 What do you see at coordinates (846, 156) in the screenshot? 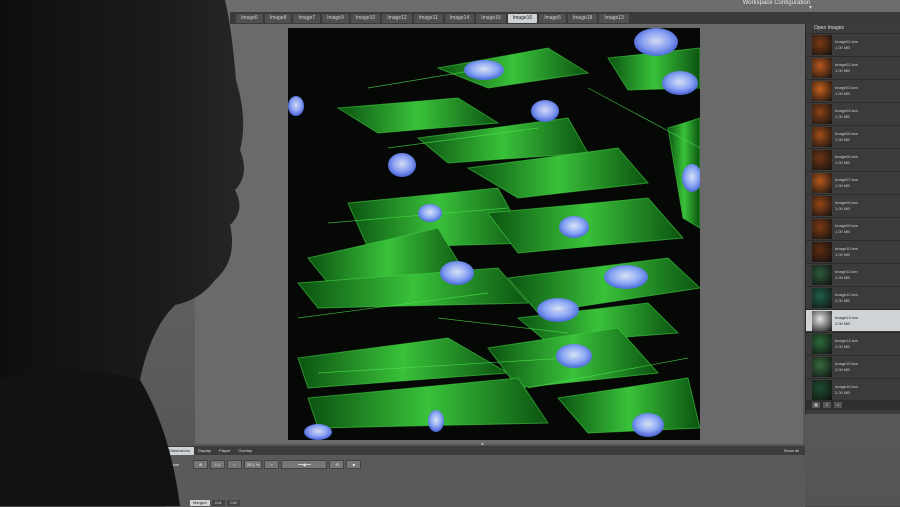
I see `image-name: Image06.lsm` at bounding box center [846, 156].